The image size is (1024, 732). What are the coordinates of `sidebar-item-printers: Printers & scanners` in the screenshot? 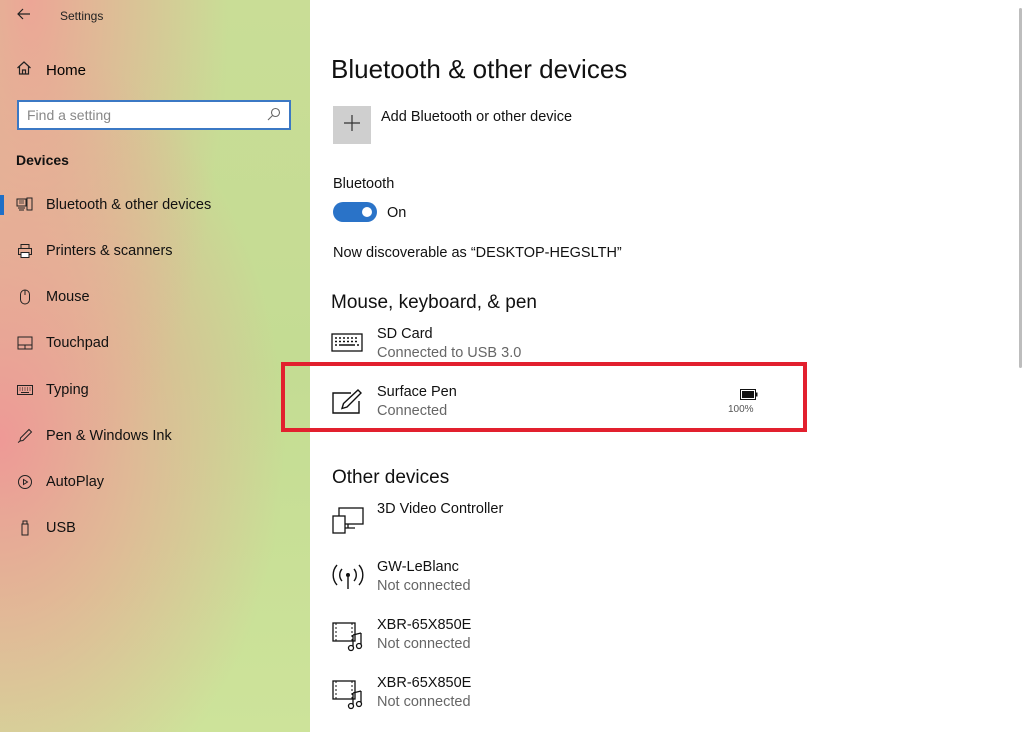 It's located at (155, 251).